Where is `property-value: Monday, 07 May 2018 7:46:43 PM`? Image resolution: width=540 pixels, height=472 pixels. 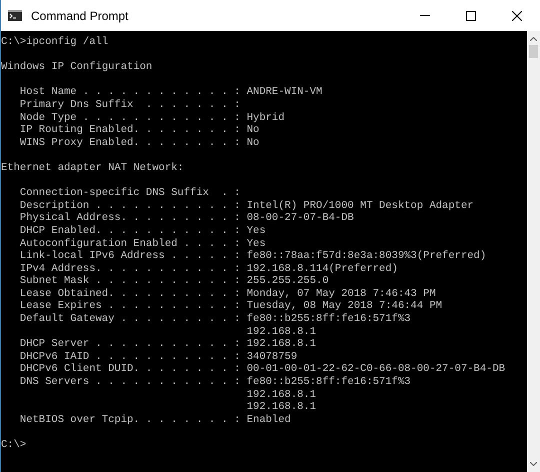 property-value: Monday, 07 May 2018 7:46:43 PM is located at coordinates (341, 294).